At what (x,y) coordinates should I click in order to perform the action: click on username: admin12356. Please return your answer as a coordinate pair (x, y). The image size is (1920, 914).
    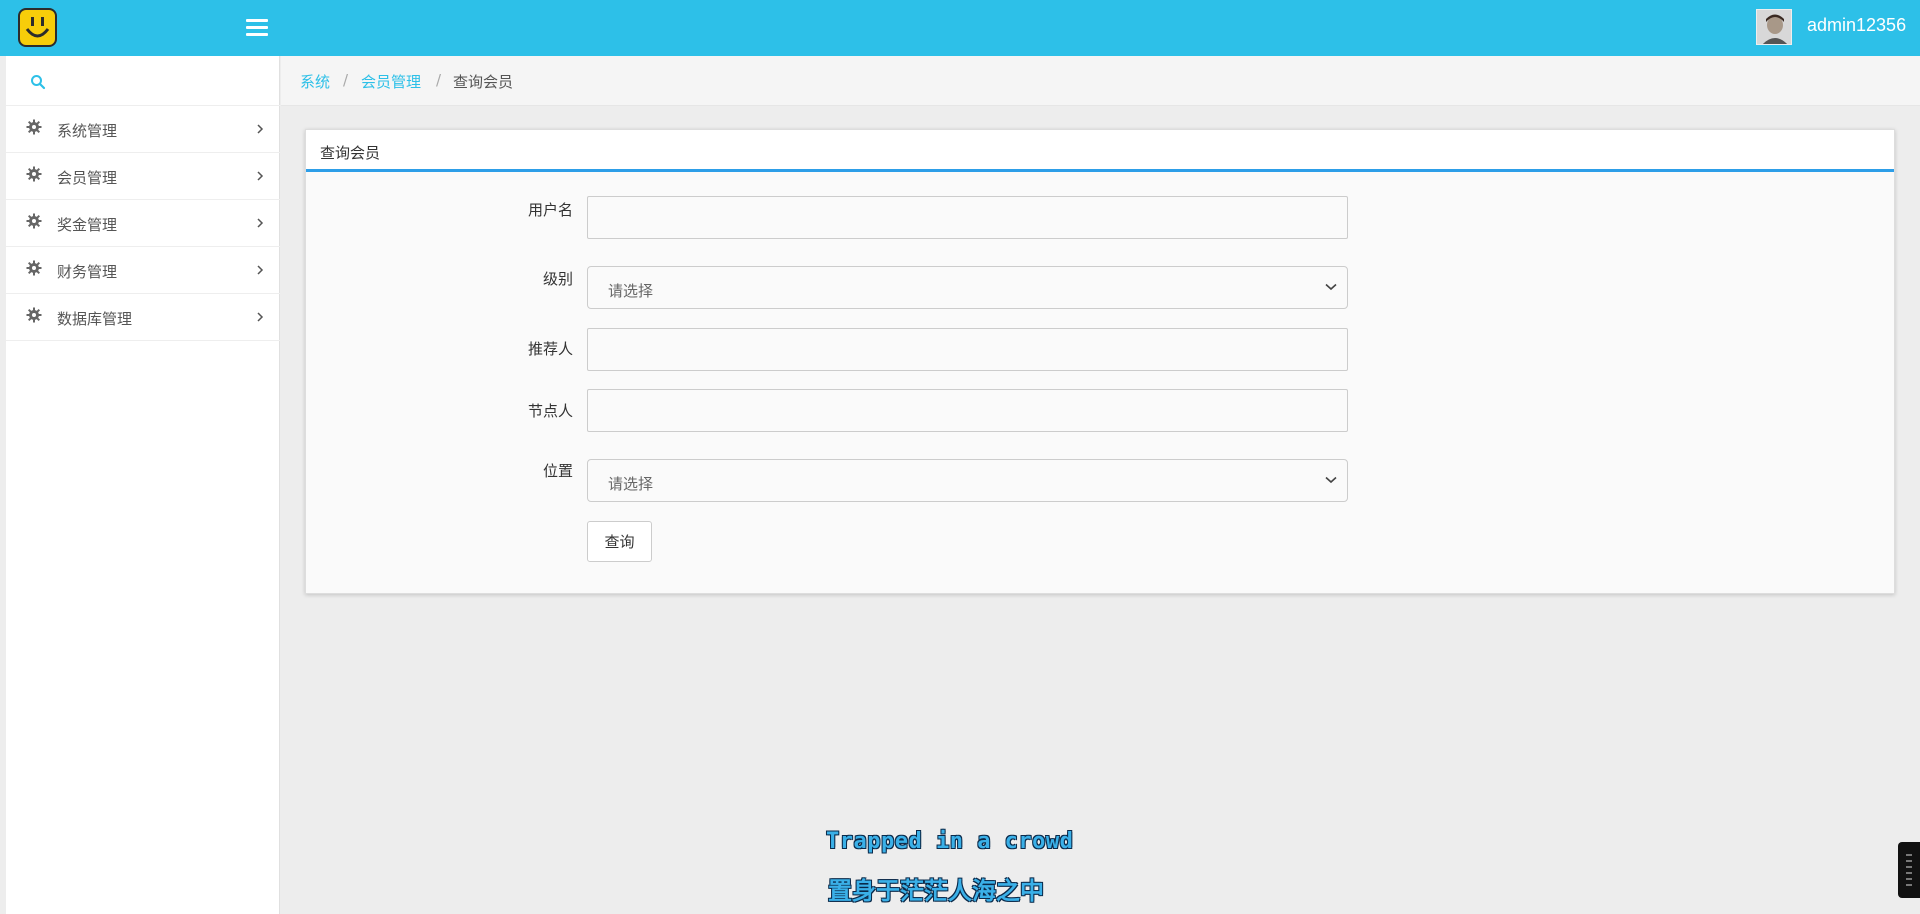
    Looking at the image, I should click on (1856, 25).